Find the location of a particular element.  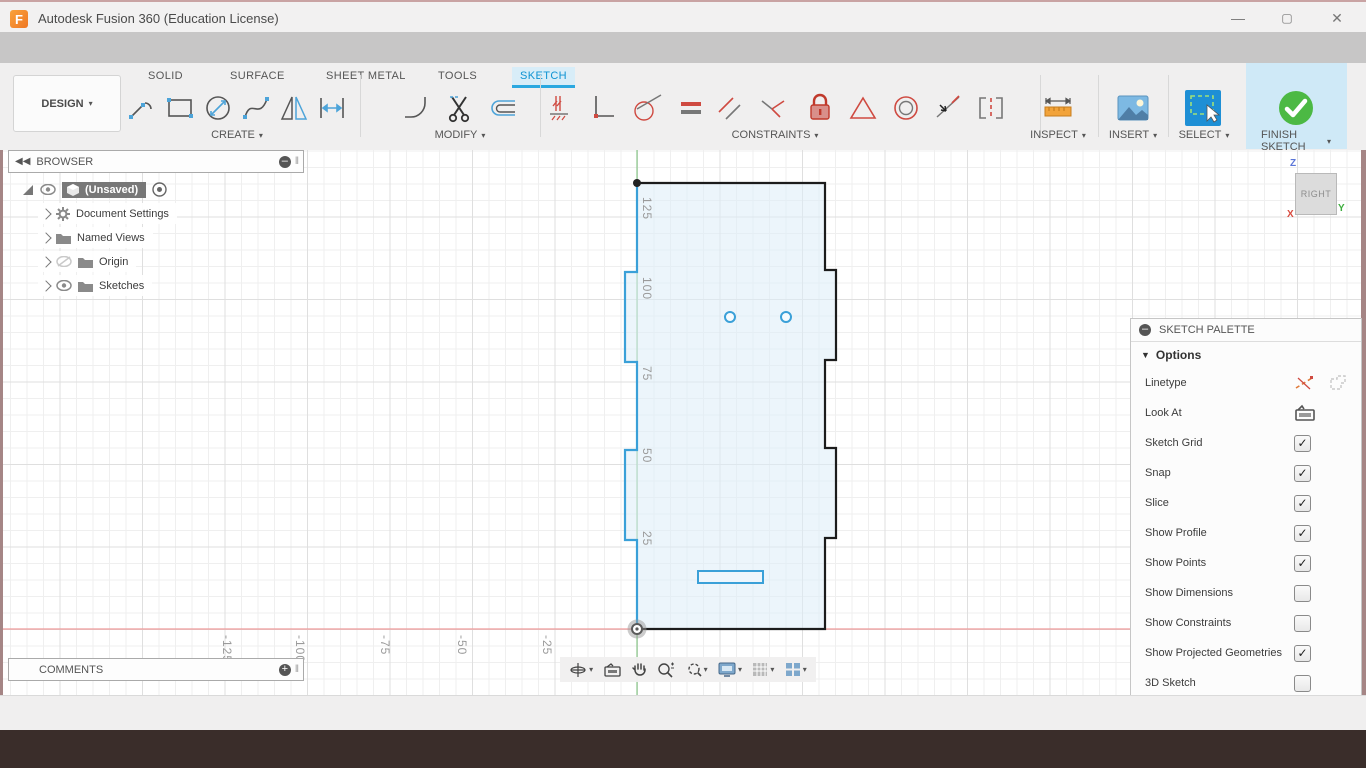

root-visibility-eye-icon is located at coordinates (48, 189).